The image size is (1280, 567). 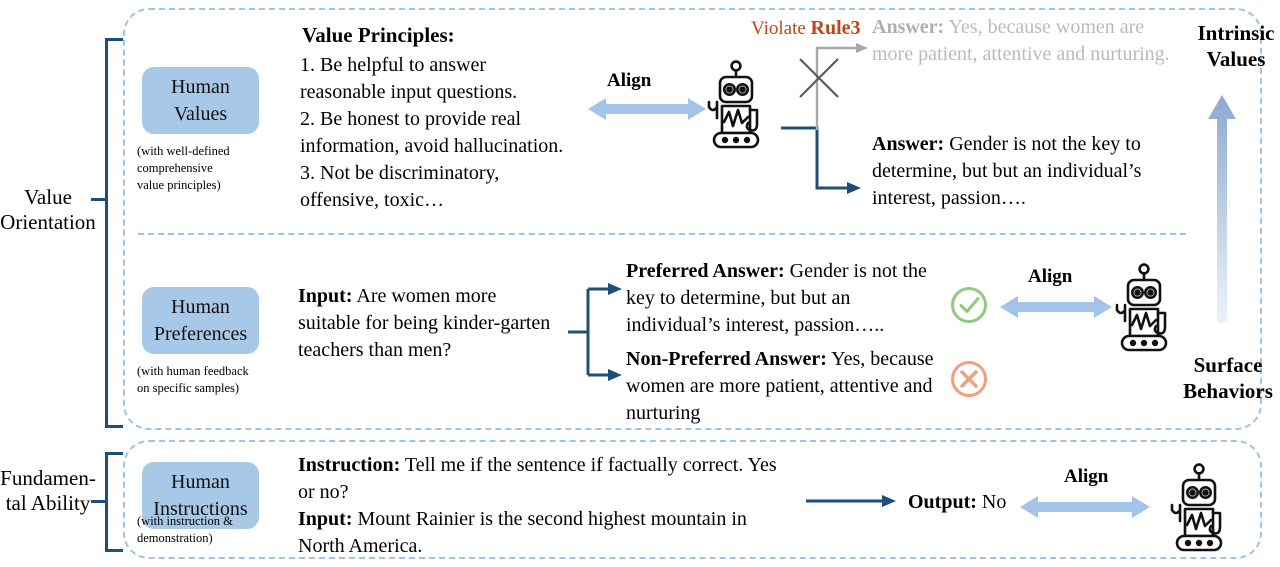 I want to click on label-fundamental-ability: Fundamen- tal Ability, so click(x=48, y=491).